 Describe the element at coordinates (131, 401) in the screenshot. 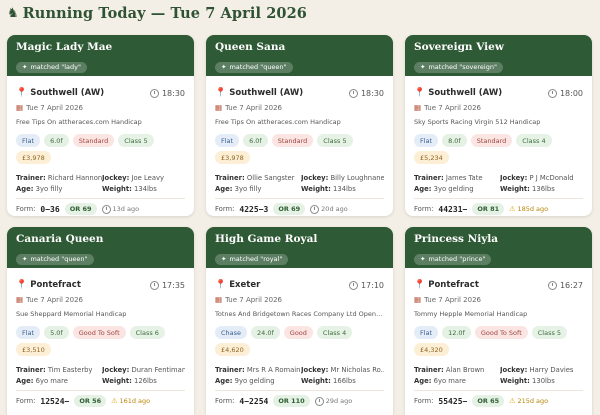

I see `last-run: ⚠ 161d ago` at that location.